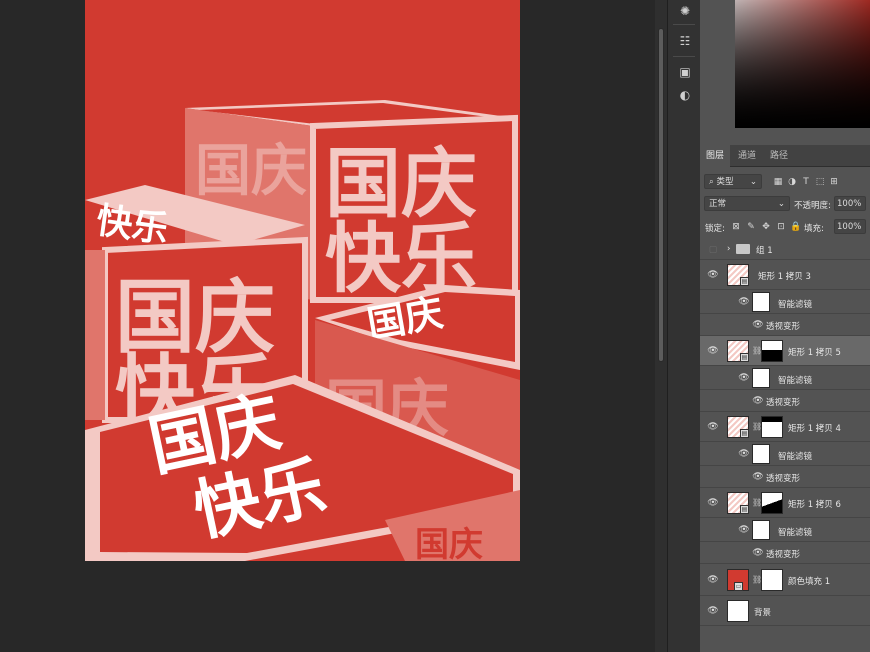 The height and width of the screenshot is (652, 870). Describe the element at coordinates (792, 182) in the screenshot. I see `adjustment-filter-icon: ◑` at that location.